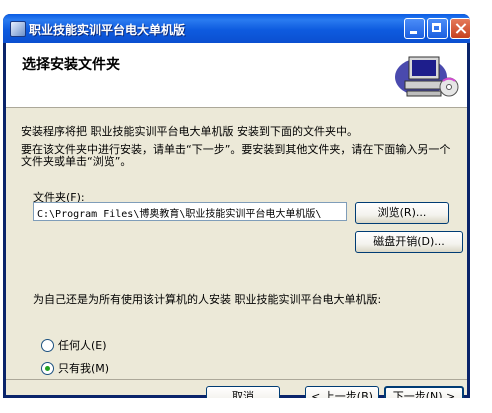  I want to click on computer-cd-logo-icon, so click(427, 76).